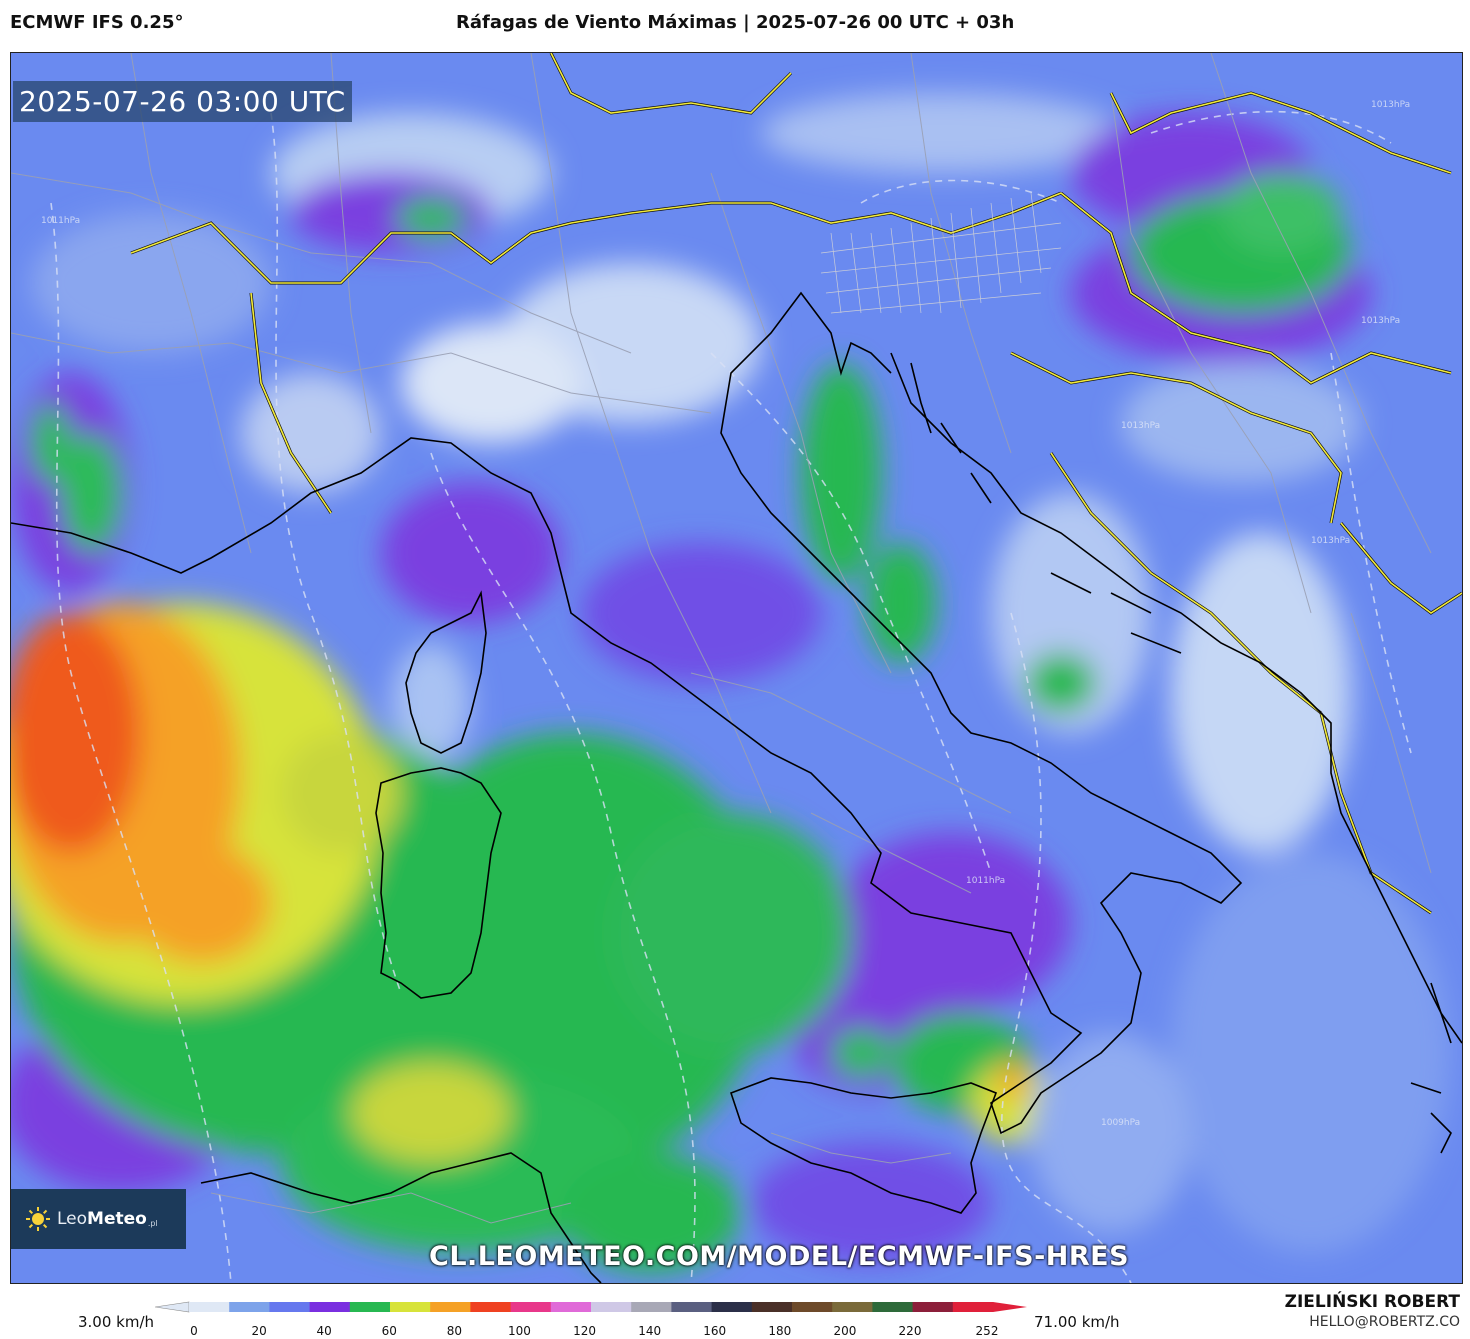  I want to click on colorbar-min-label: 3.00 km/h, so click(116, 1322).